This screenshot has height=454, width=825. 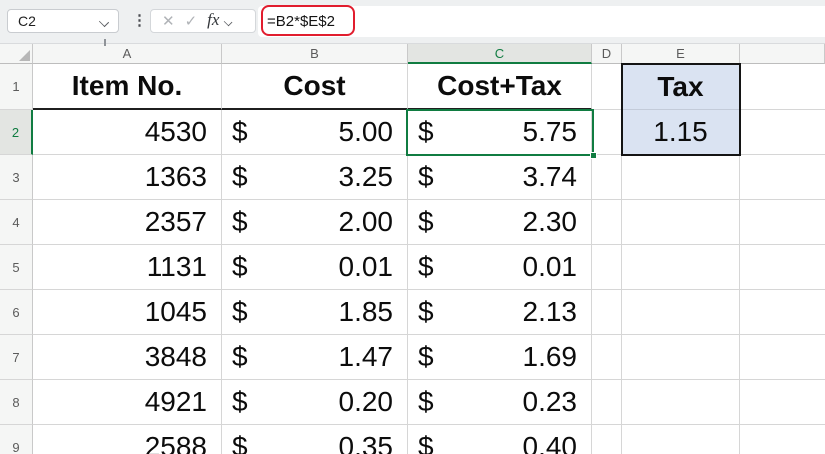 What do you see at coordinates (782, 312) in the screenshot?
I see `cell-f6` at bounding box center [782, 312].